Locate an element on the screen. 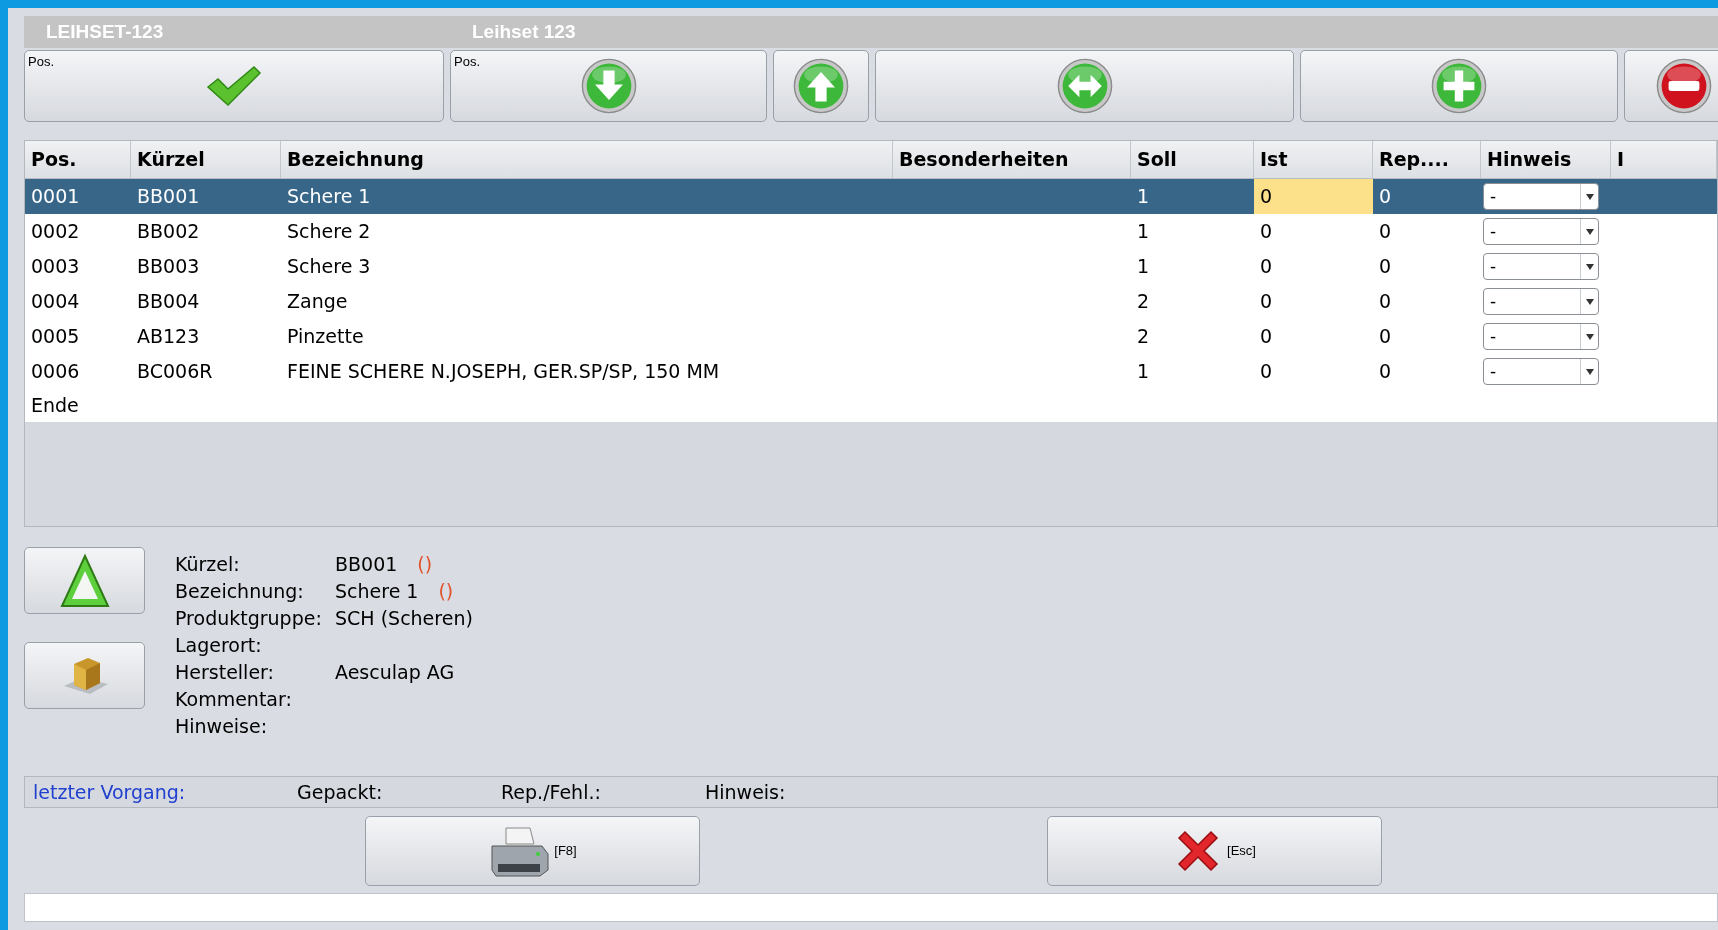 The width and height of the screenshot is (1718, 930). table-cell-text: 0006 is located at coordinates (55, 372).